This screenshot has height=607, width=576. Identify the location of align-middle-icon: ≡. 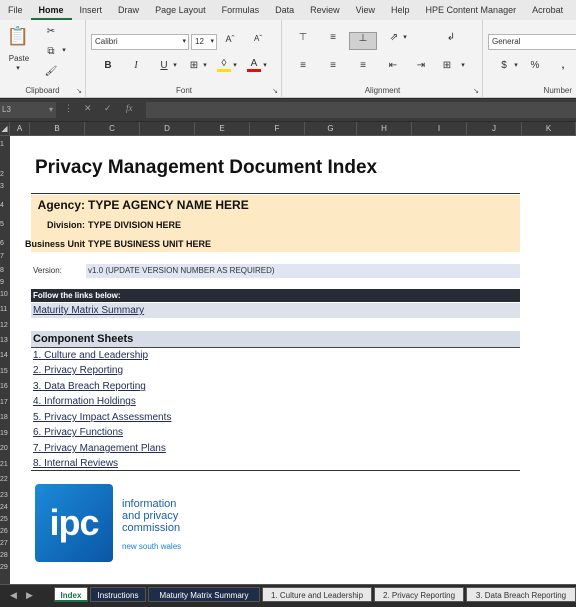
(333, 37).